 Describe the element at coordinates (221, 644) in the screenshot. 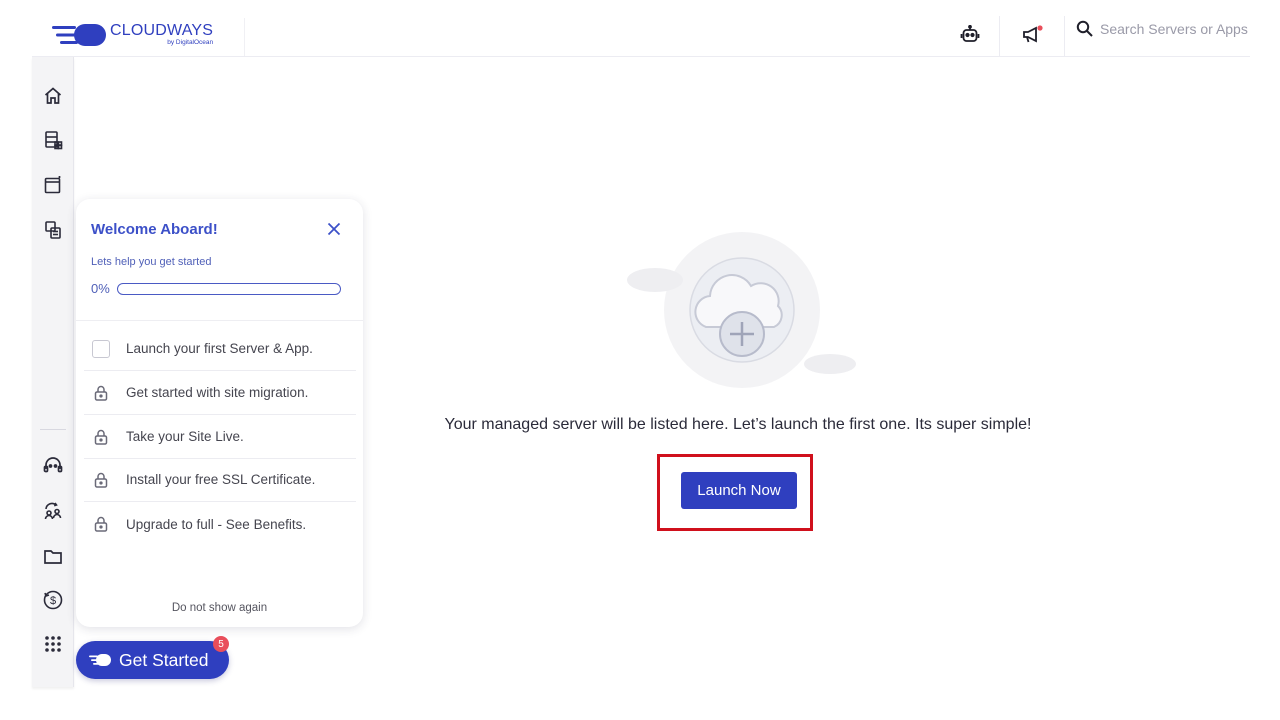

I see `notification-badge: 5` at that location.